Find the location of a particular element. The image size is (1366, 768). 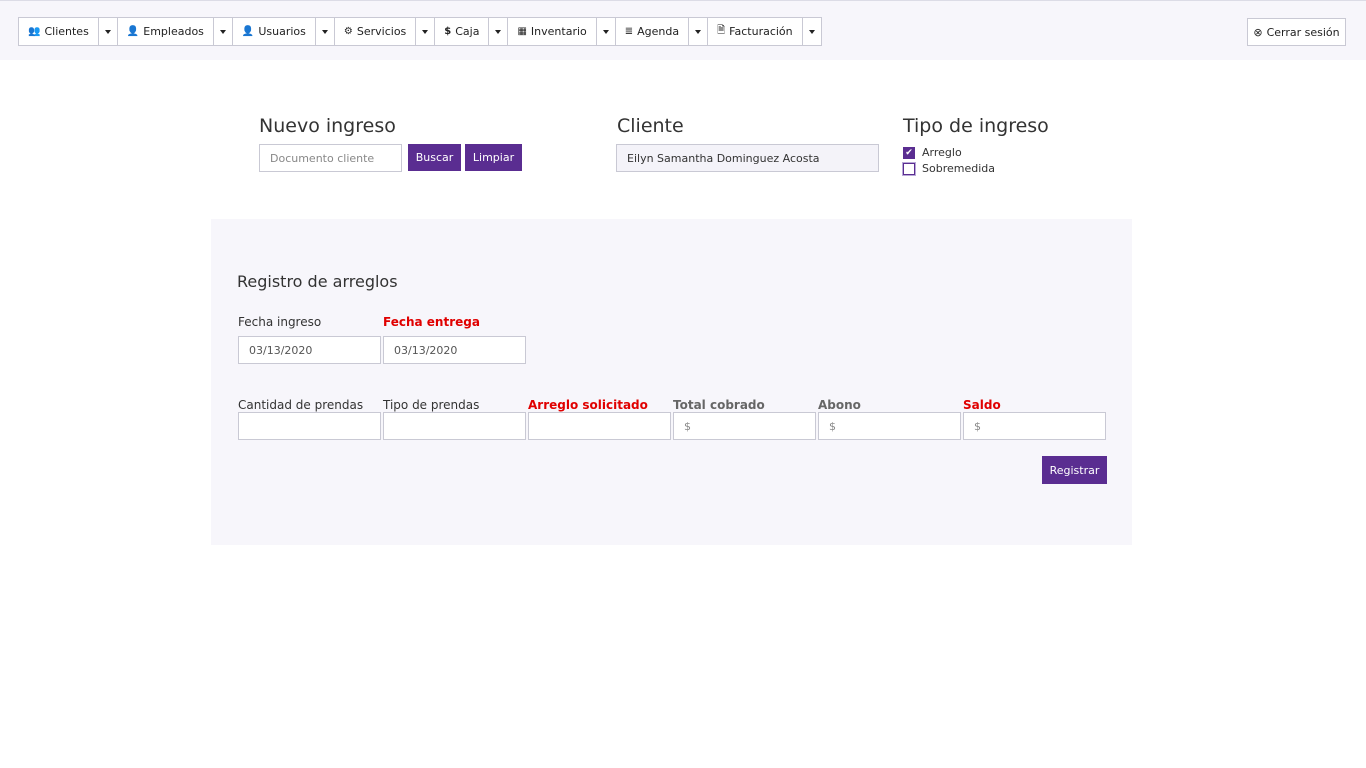

fecha-ingreso-input: 03/13/2020 is located at coordinates (309, 350).